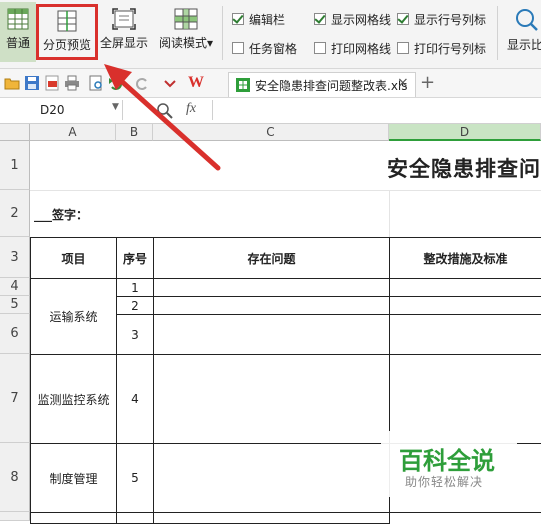 The image size is (541, 524). Describe the element at coordinates (427, 82) in the screenshot. I see `new-tab-icon: +` at that location.